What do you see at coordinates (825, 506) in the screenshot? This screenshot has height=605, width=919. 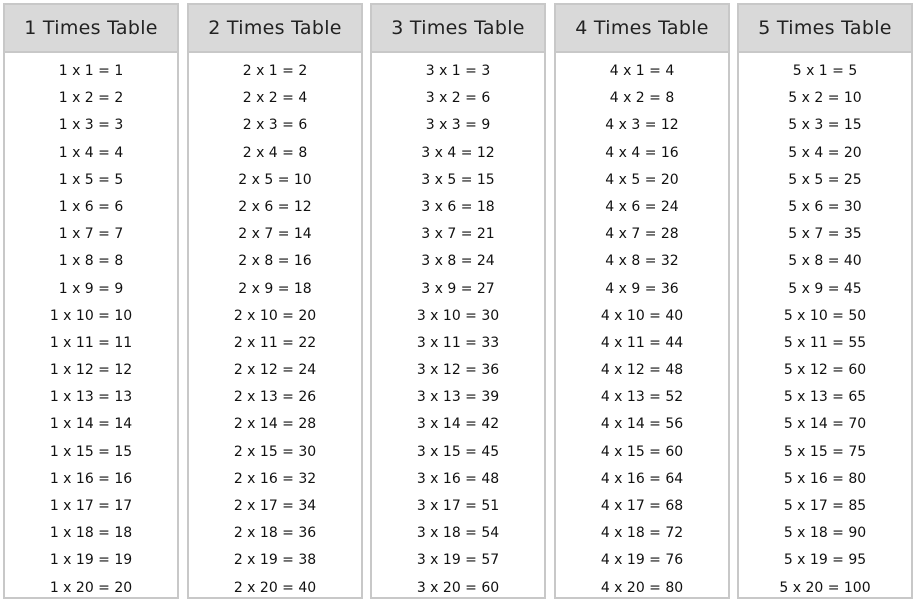 I see `table-row: 5 x 17 = 85` at bounding box center [825, 506].